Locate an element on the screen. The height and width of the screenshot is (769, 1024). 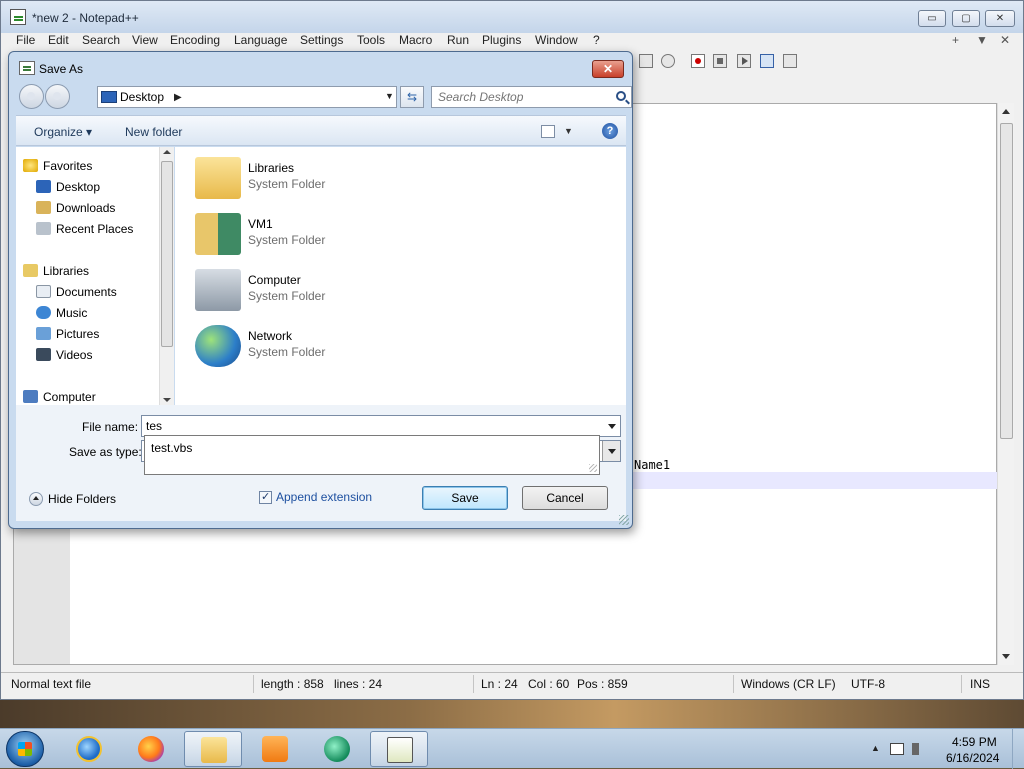
menu-search: Search is located at coordinates (101, 40).